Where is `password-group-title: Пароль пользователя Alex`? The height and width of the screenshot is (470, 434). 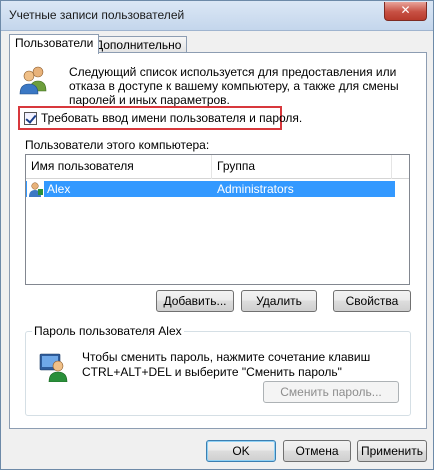
password-group-title: Пароль пользователя Alex is located at coordinates (108, 331).